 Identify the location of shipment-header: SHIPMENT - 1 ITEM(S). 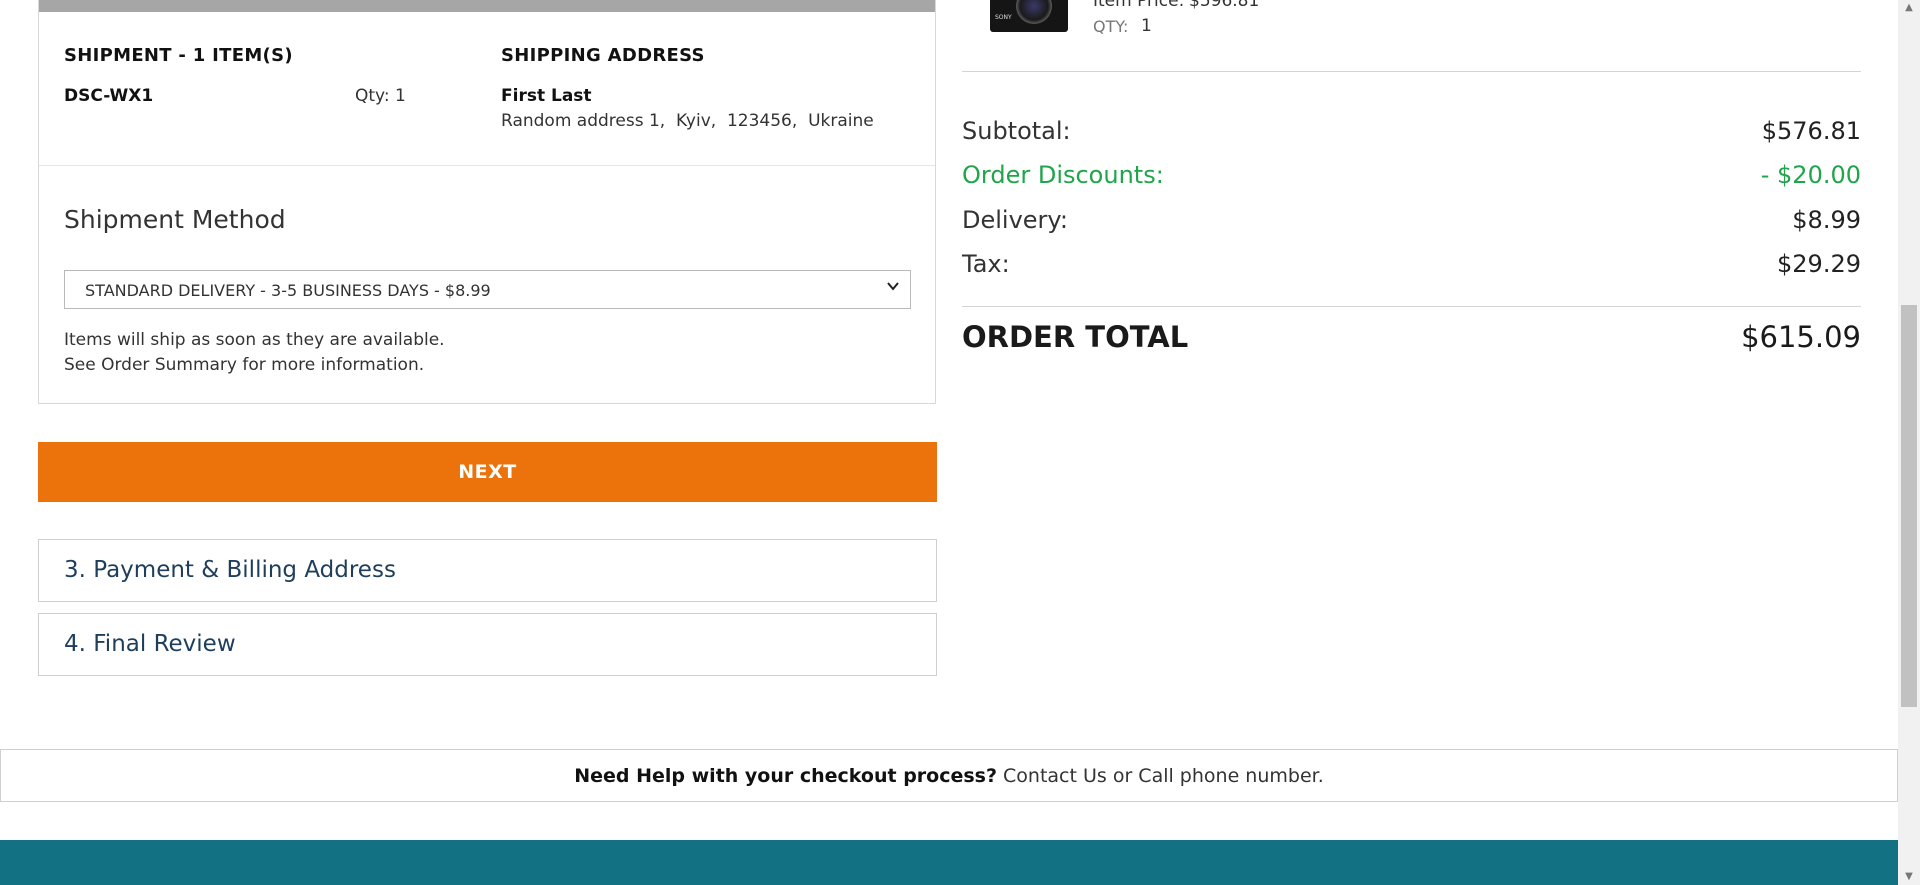
(178, 55).